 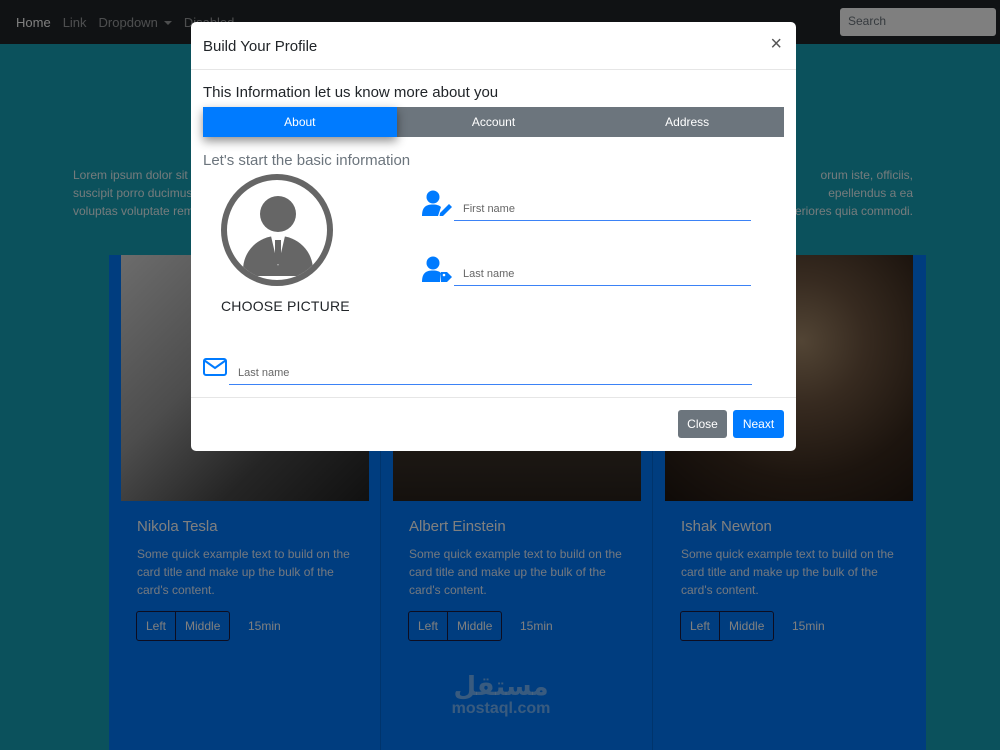 What do you see at coordinates (260, 46) in the screenshot?
I see `modal-title: Build Your Profile` at bounding box center [260, 46].